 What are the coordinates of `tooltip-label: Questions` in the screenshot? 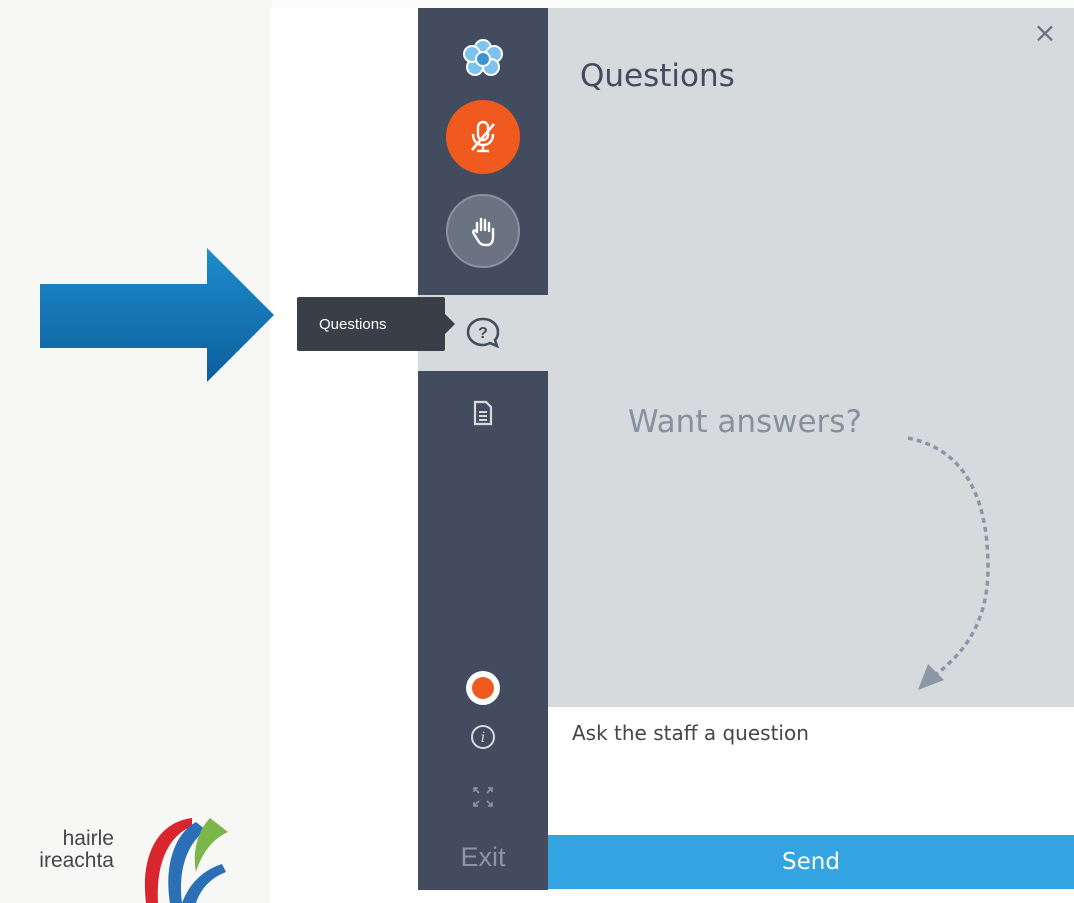 It's located at (353, 324).